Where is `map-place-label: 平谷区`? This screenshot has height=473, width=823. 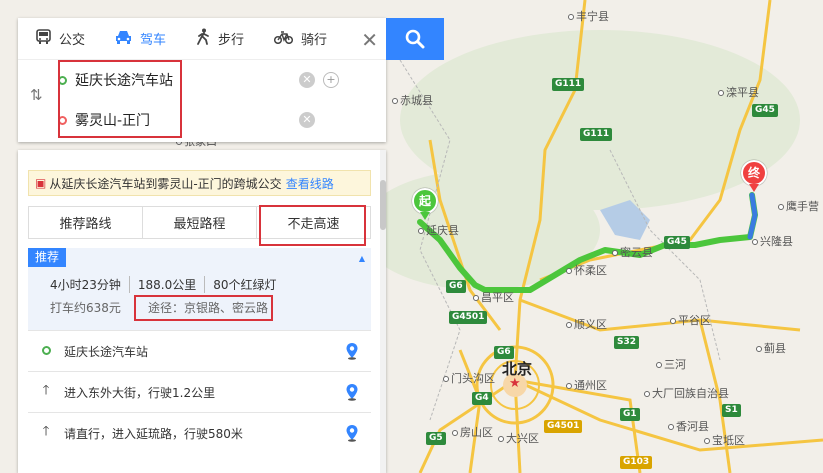 map-place-label: 平谷区 is located at coordinates (690, 320).